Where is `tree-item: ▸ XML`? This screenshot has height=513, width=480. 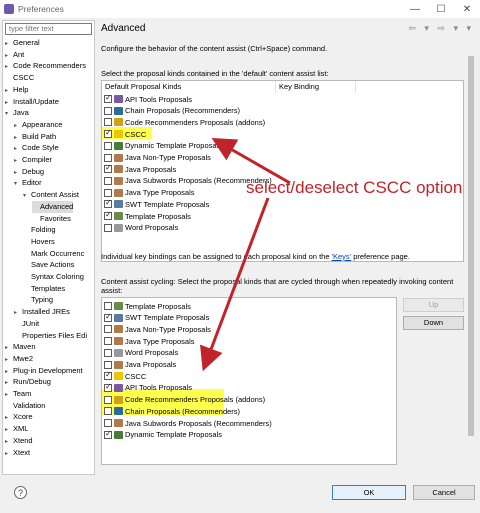 tree-item: ▸ XML is located at coordinates (16, 429).